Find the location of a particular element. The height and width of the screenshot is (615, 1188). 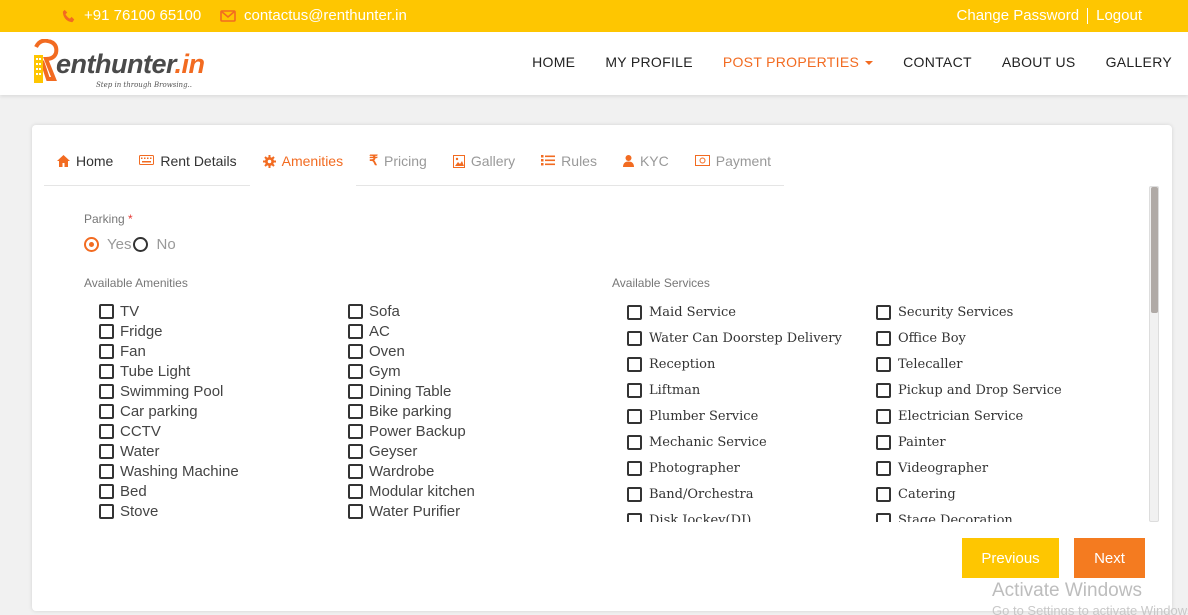

tab-kyc: KYC is located at coordinates (645, 164).